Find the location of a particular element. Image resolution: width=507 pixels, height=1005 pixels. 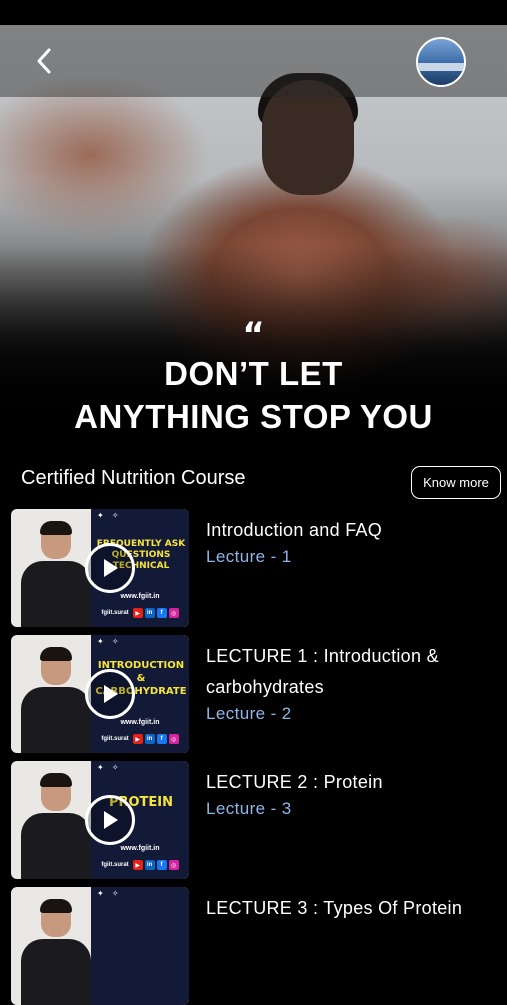

lecture-title-line-1: LECTURE 1 : Introduction & is located at coordinates (322, 656).